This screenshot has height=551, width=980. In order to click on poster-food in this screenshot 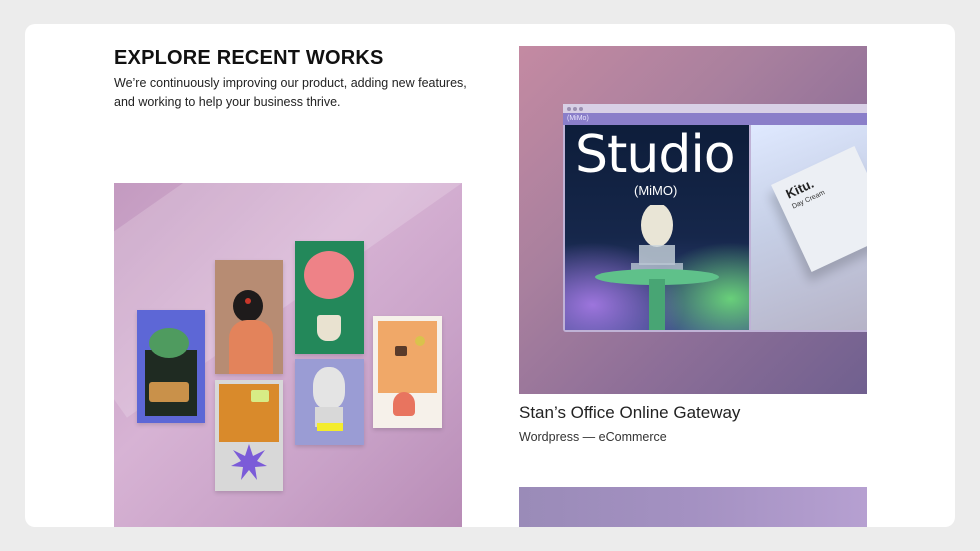, I will do `click(407, 372)`.